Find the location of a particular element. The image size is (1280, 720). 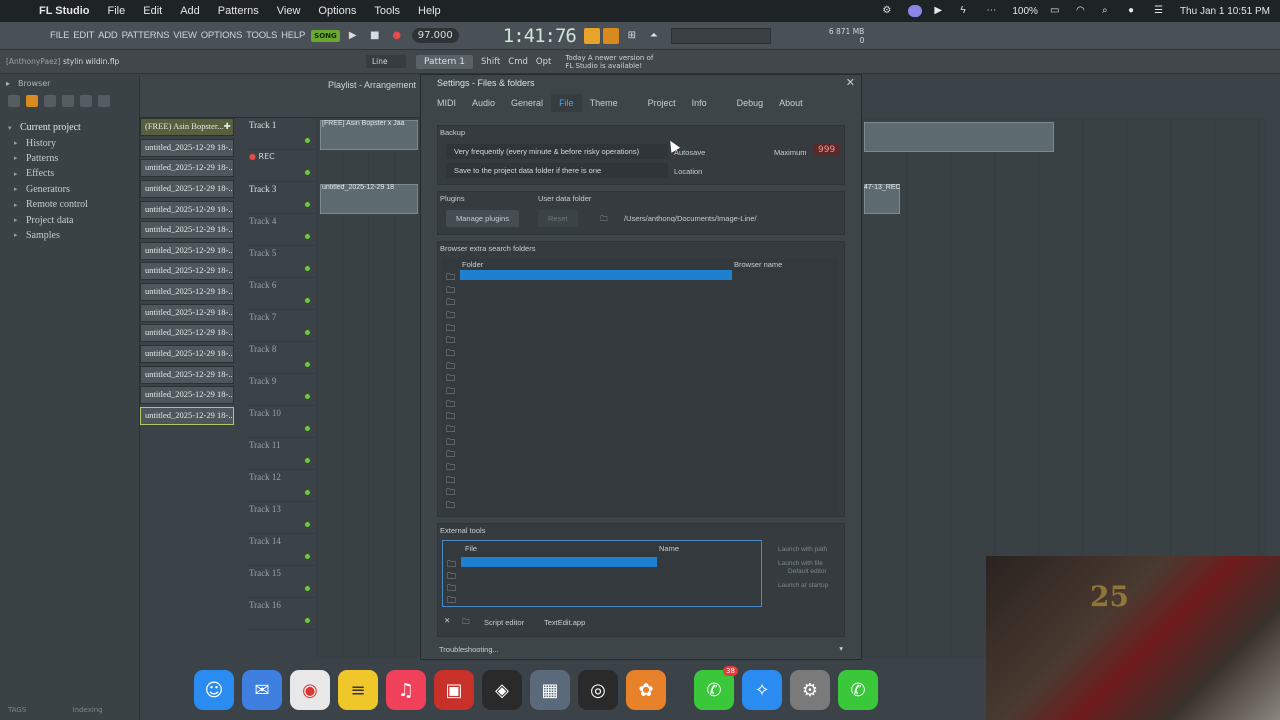

snap-select: Line is located at coordinates (386, 61).